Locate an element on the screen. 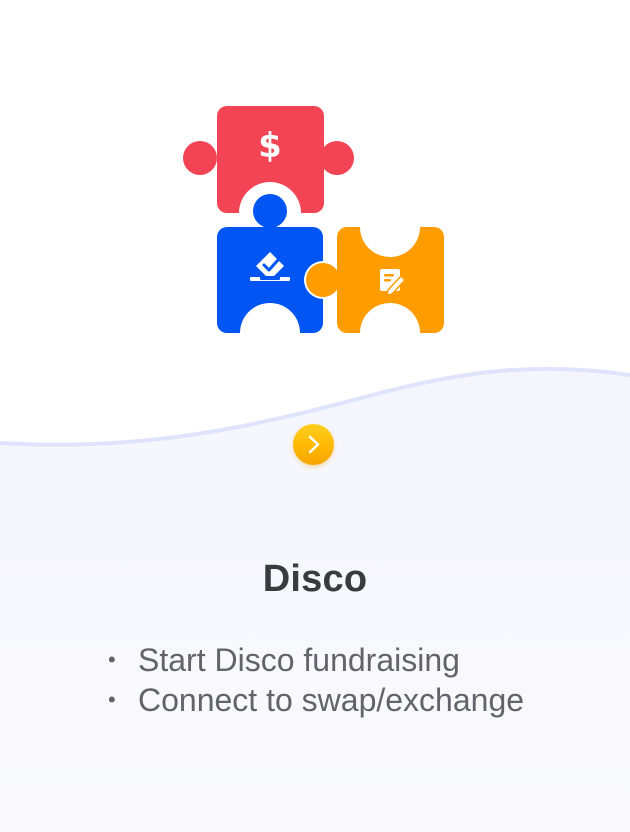 This screenshot has height=832, width=630. list-item-text: Start Disco fundraising is located at coordinates (299, 659).